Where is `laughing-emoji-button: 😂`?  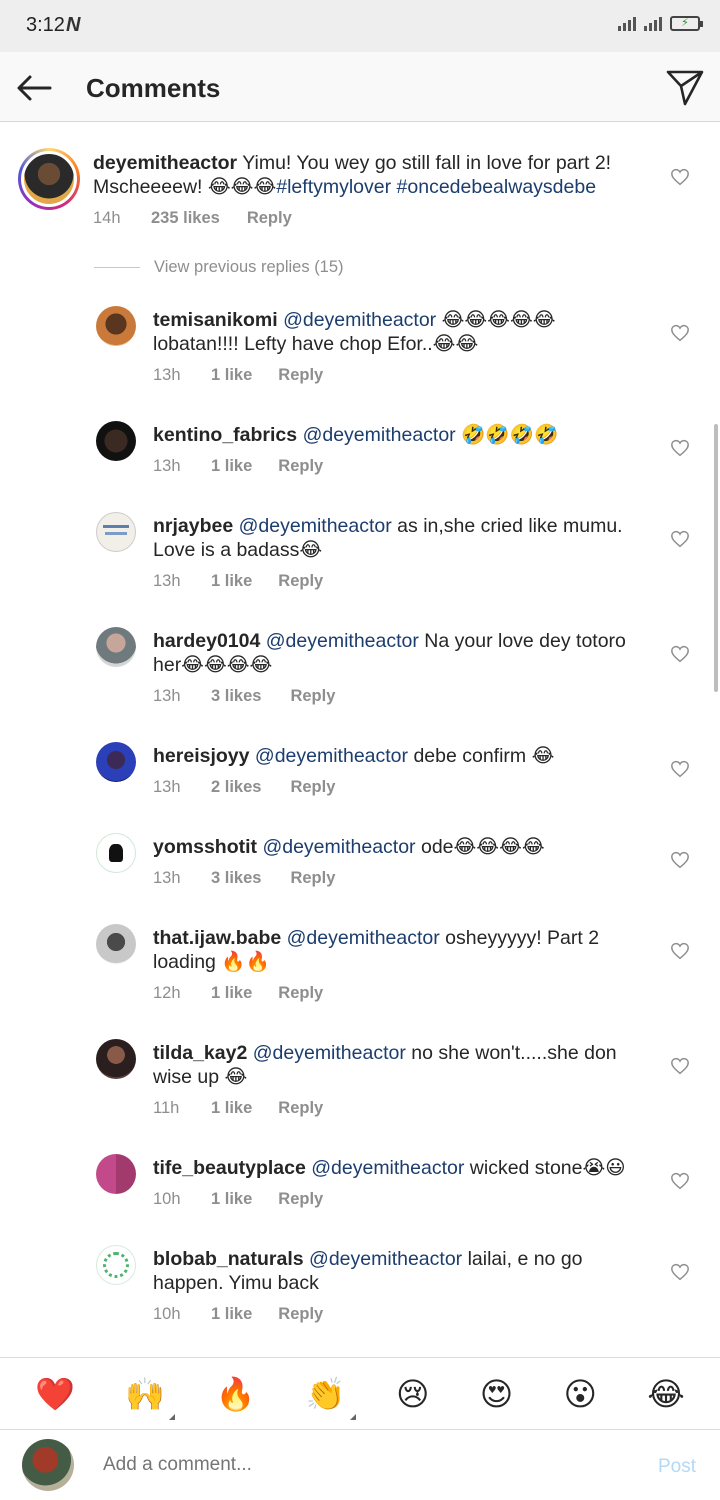 laughing-emoji-button: 😂 is located at coordinates (665, 1394).